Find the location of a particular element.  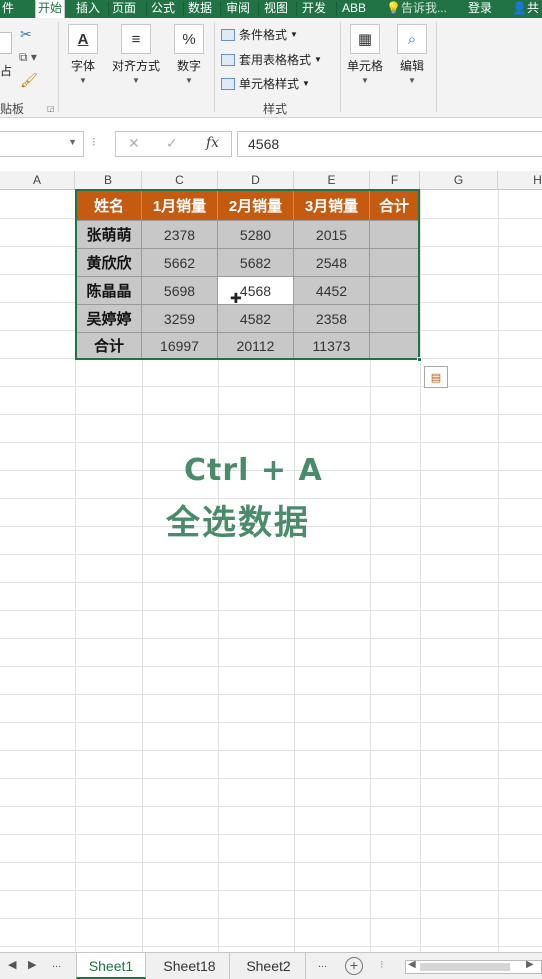

cancel-icon: ✕ is located at coordinates (134, 143).